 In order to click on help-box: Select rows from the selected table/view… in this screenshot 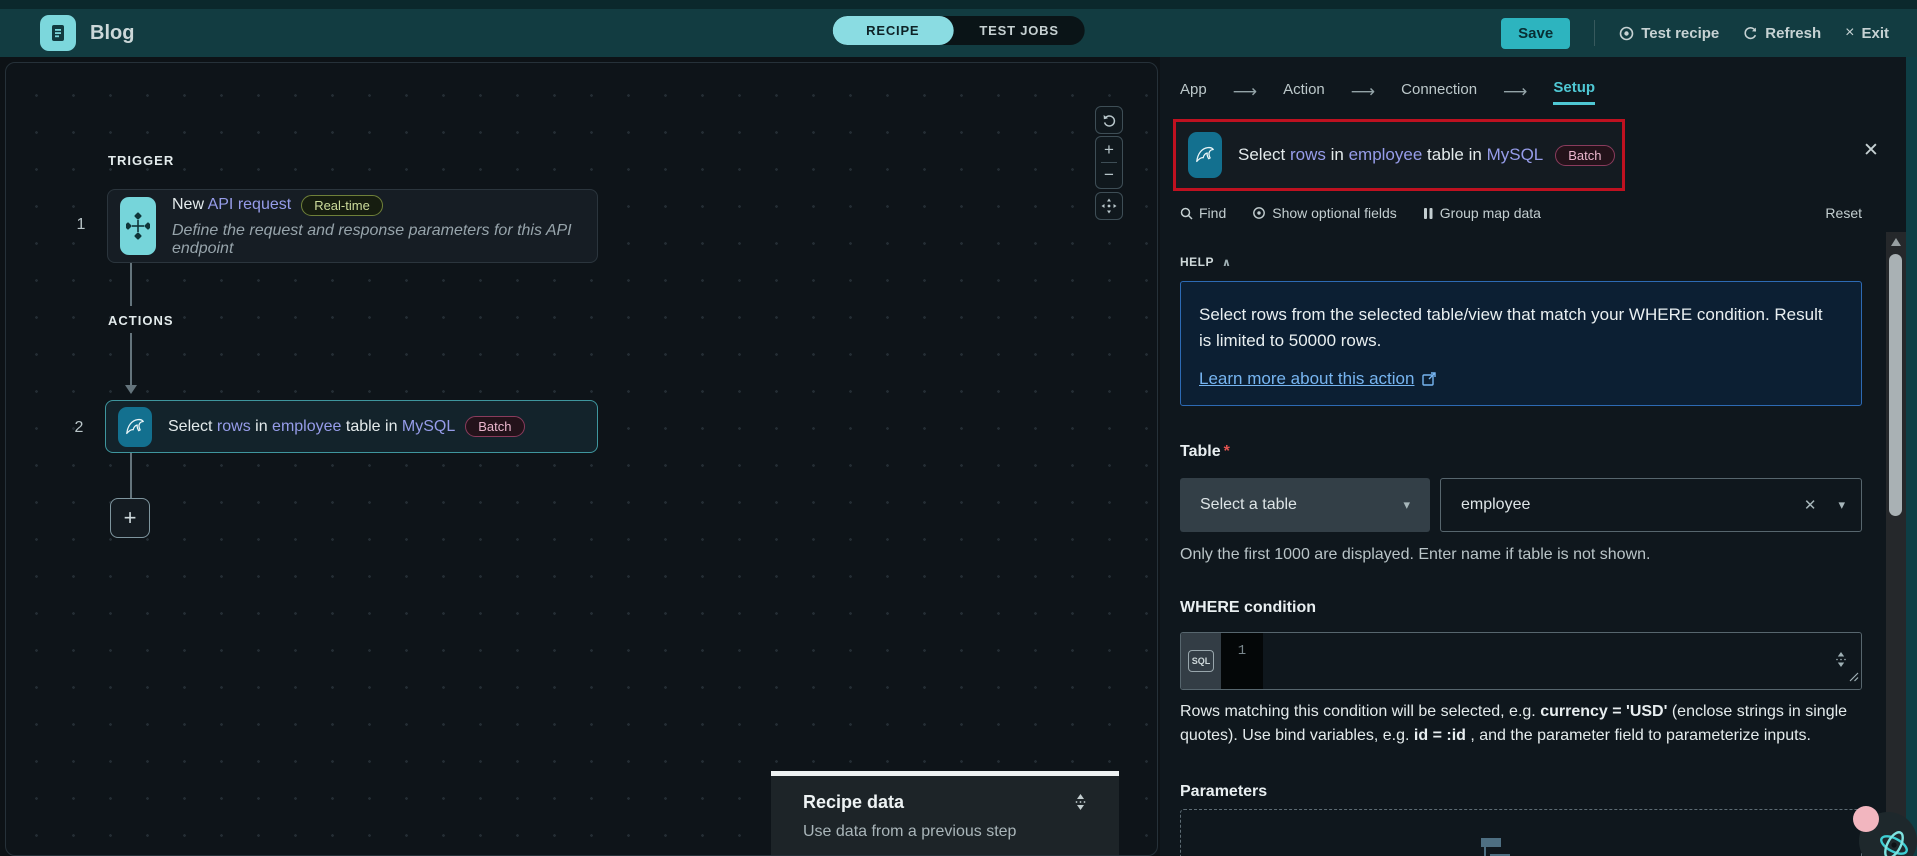, I will do `click(1521, 343)`.